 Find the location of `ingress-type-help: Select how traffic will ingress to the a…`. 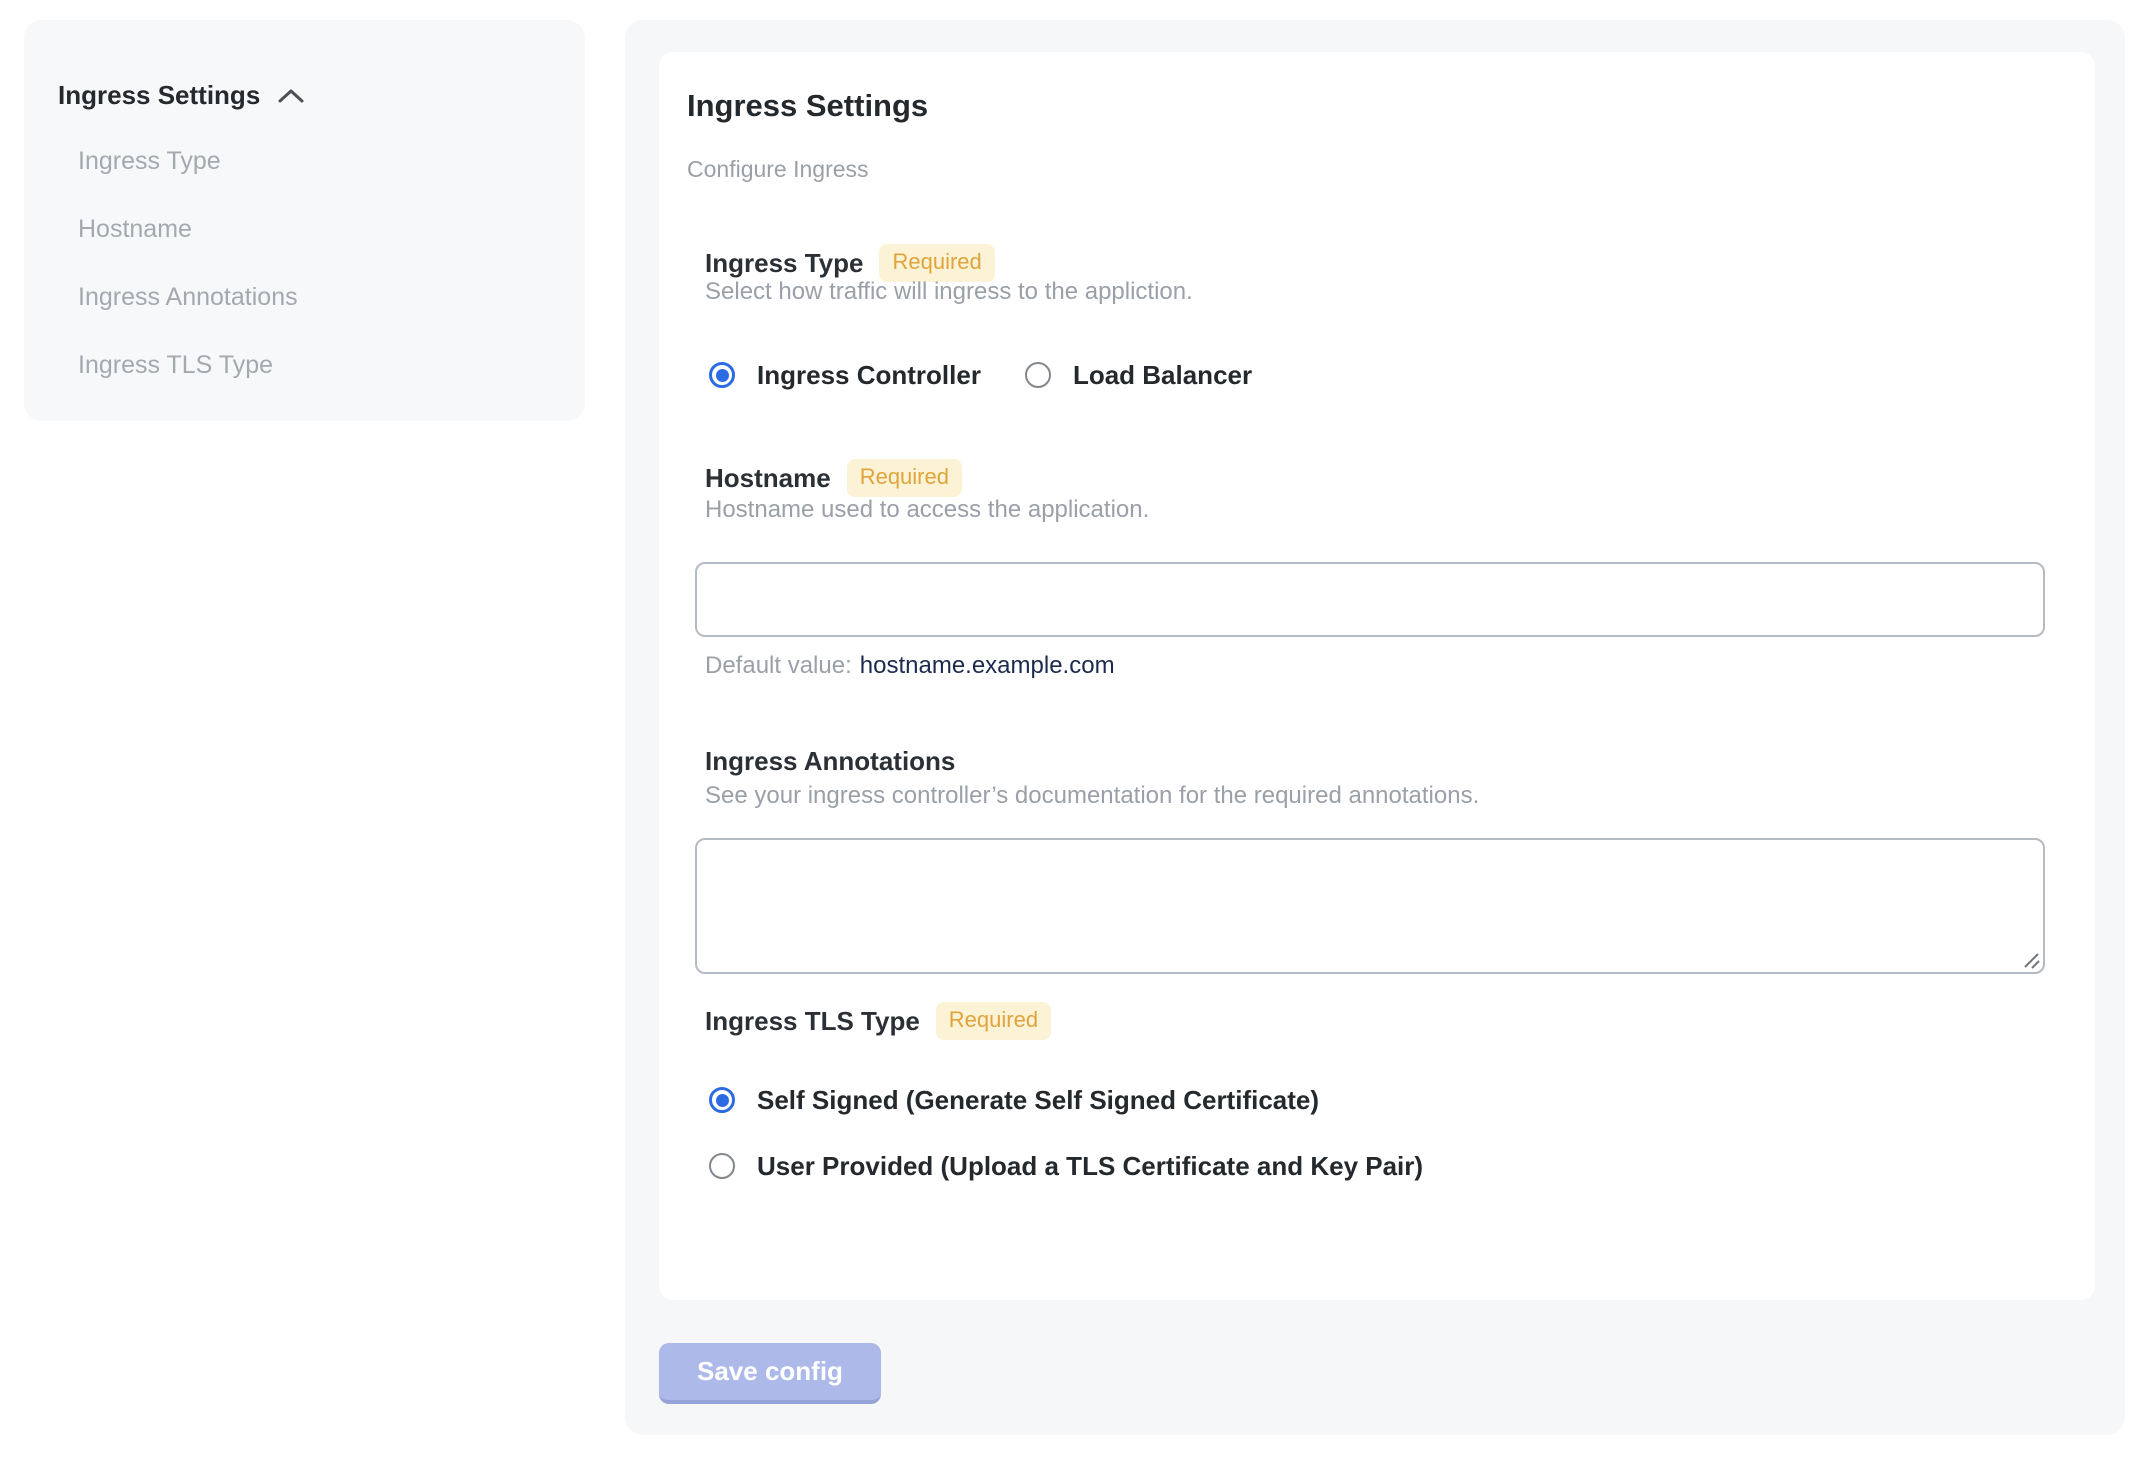

ingress-type-help: Select how traffic will ingress to the a… is located at coordinates (949, 291).